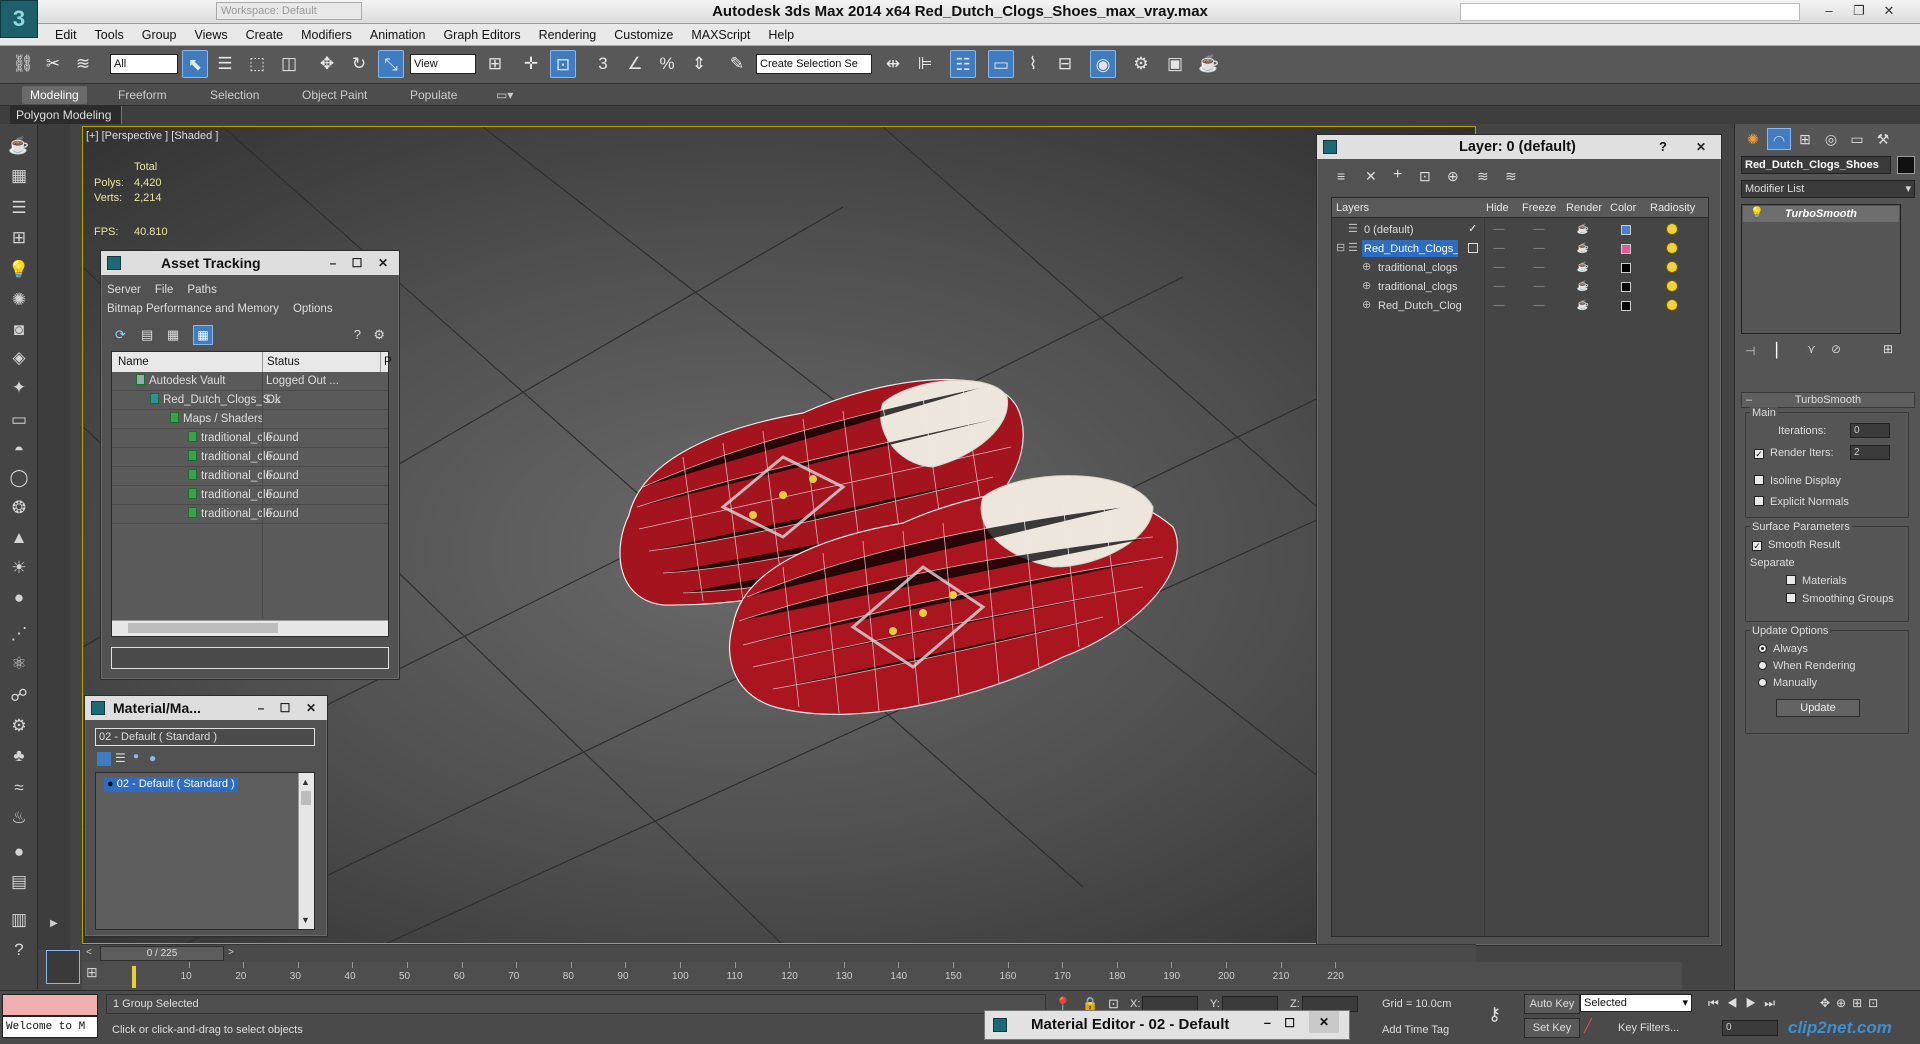 This screenshot has height=1044, width=1920. I want to click on named-selection-dropdown: Create Selection Se, so click(814, 64).